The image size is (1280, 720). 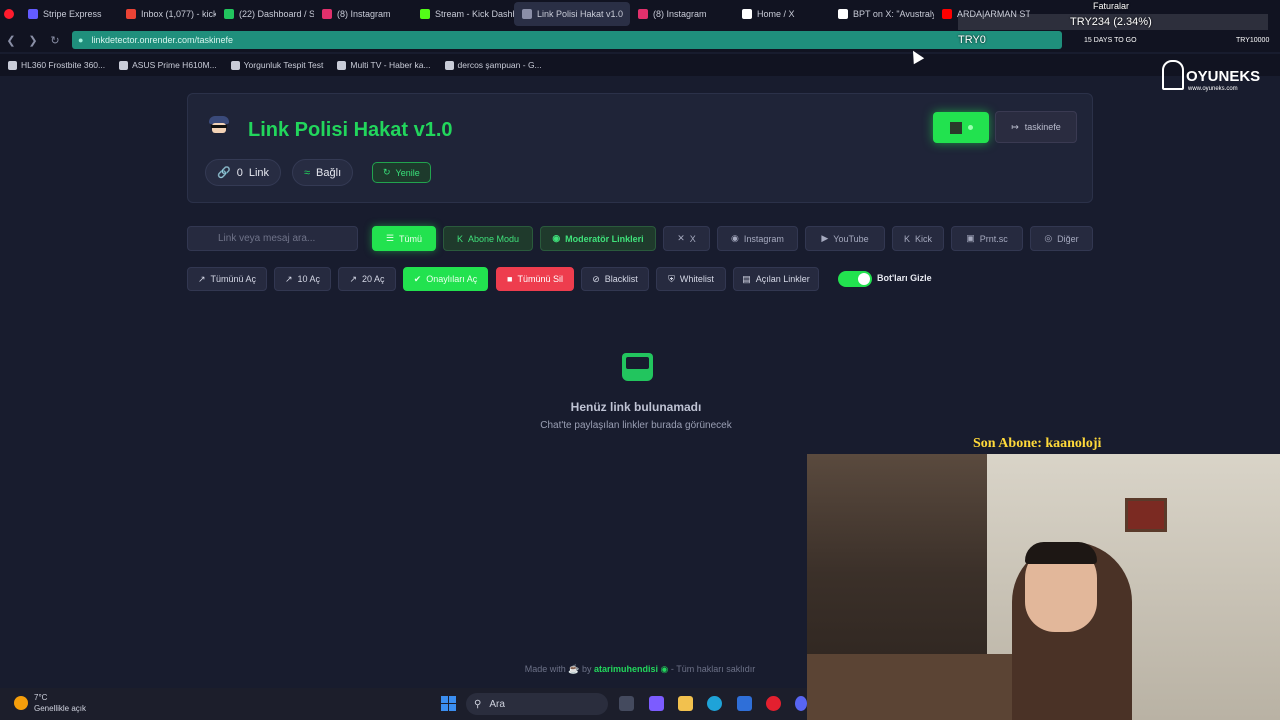 What do you see at coordinates (448, 703) in the screenshot?
I see `windows-start-icon` at bounding box center [448, 703].